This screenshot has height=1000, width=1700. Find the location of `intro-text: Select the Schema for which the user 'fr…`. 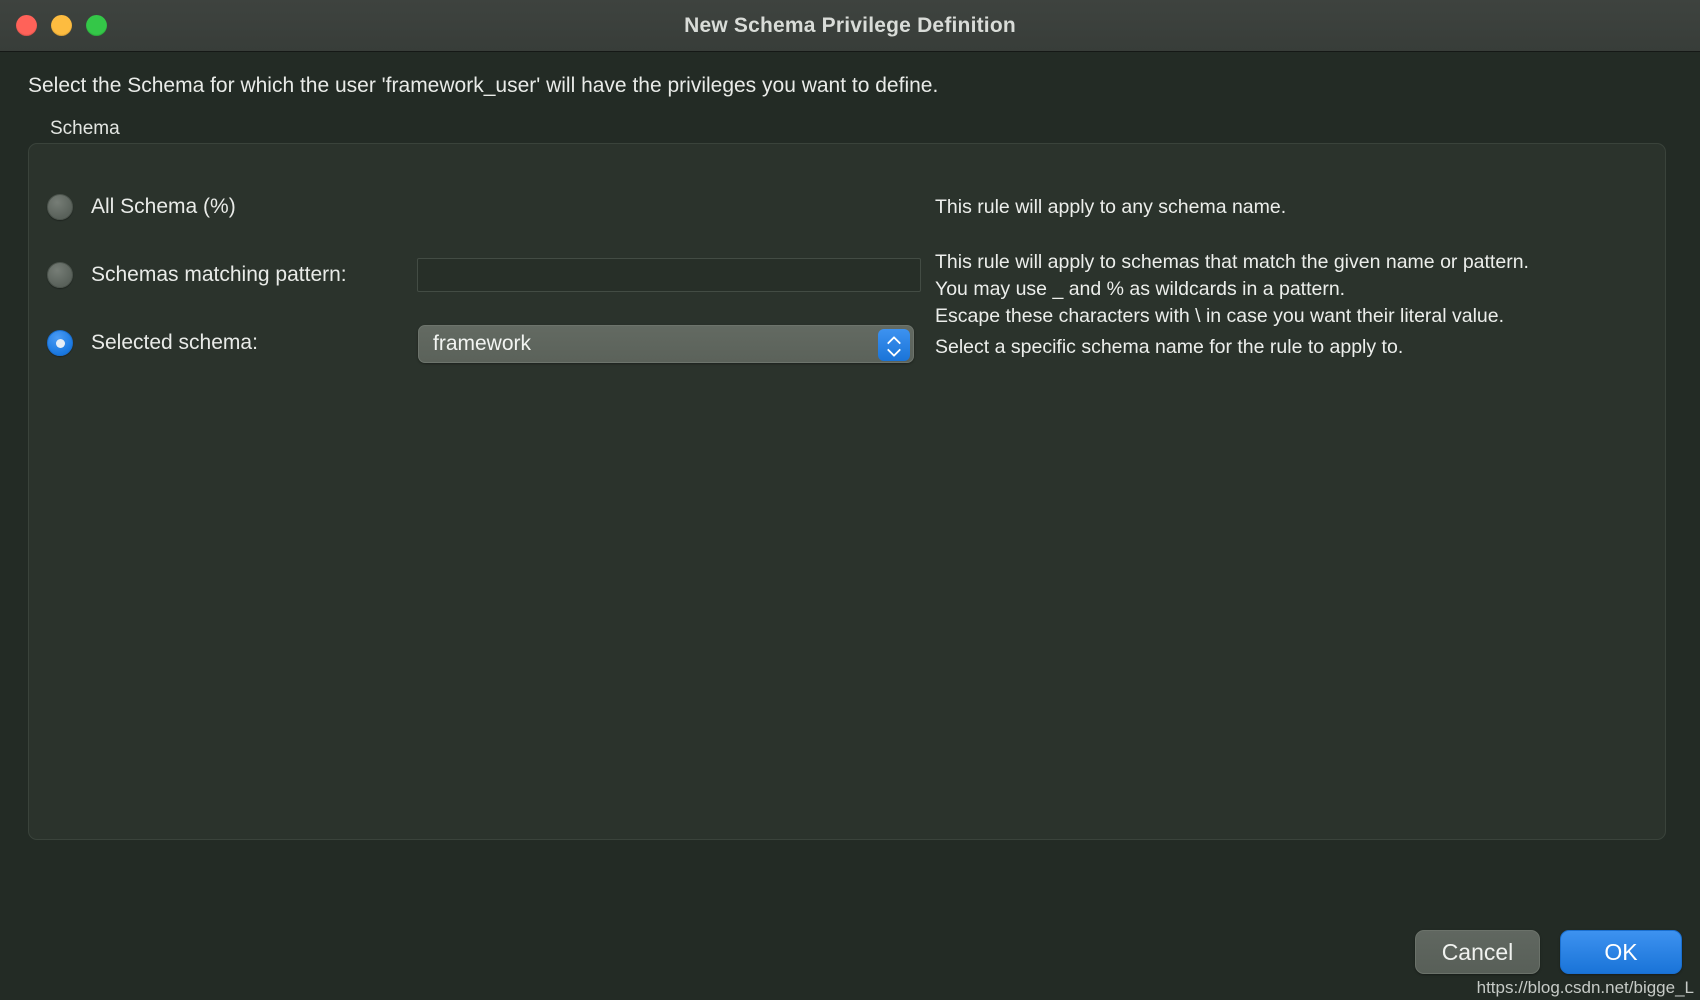

intro-text: Select the Schema for which the user 'fr… is located at coordinates (483, 85).